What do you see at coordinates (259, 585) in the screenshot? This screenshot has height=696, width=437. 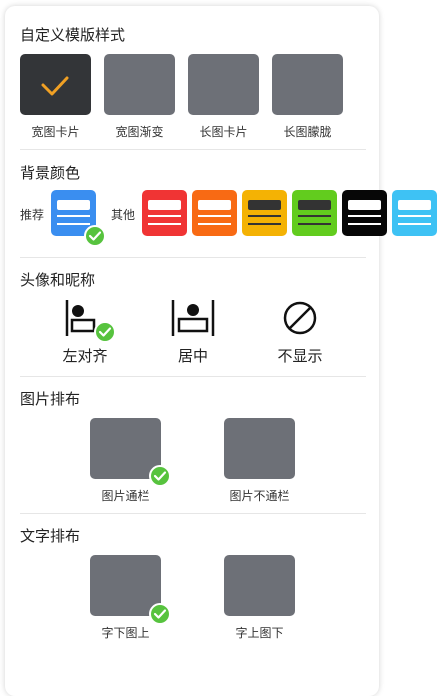 I see `text-layout-text-above` at bounding box center [259, 585].